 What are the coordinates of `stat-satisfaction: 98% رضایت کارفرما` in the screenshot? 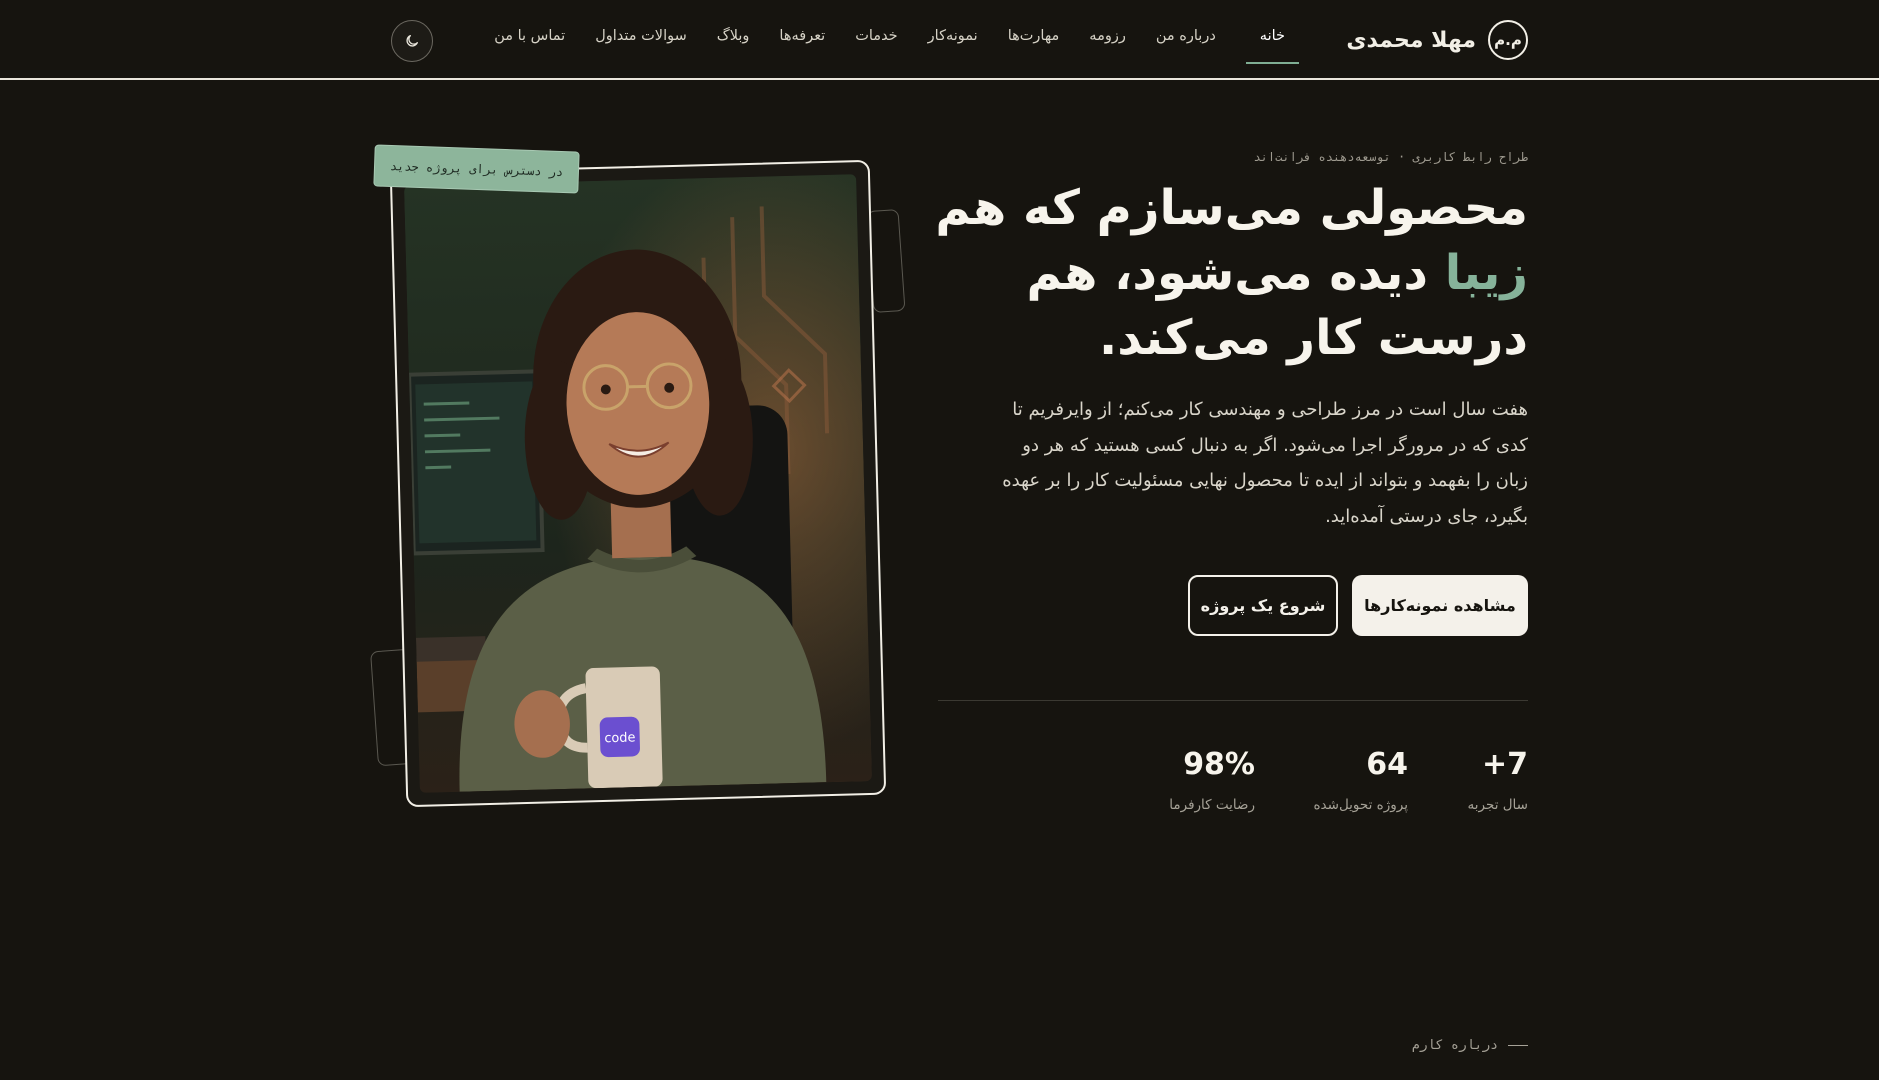 It's located at (1212, 779).